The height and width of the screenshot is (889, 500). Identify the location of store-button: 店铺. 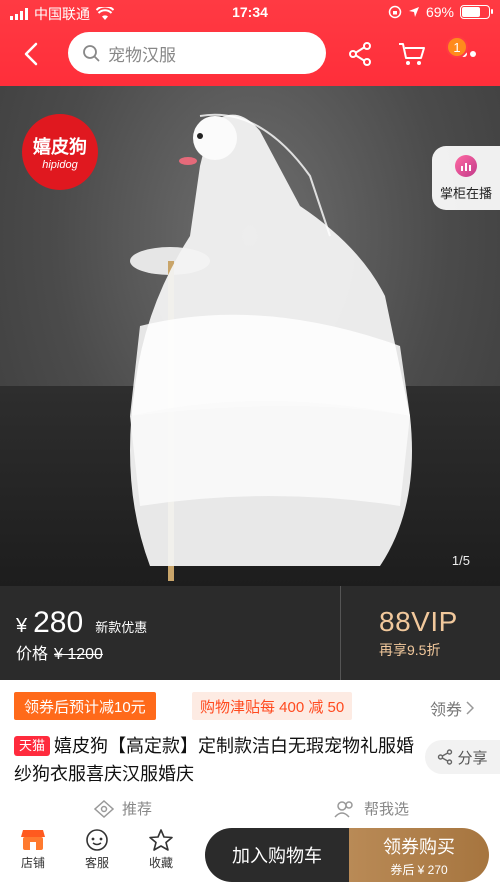
(33, 849).